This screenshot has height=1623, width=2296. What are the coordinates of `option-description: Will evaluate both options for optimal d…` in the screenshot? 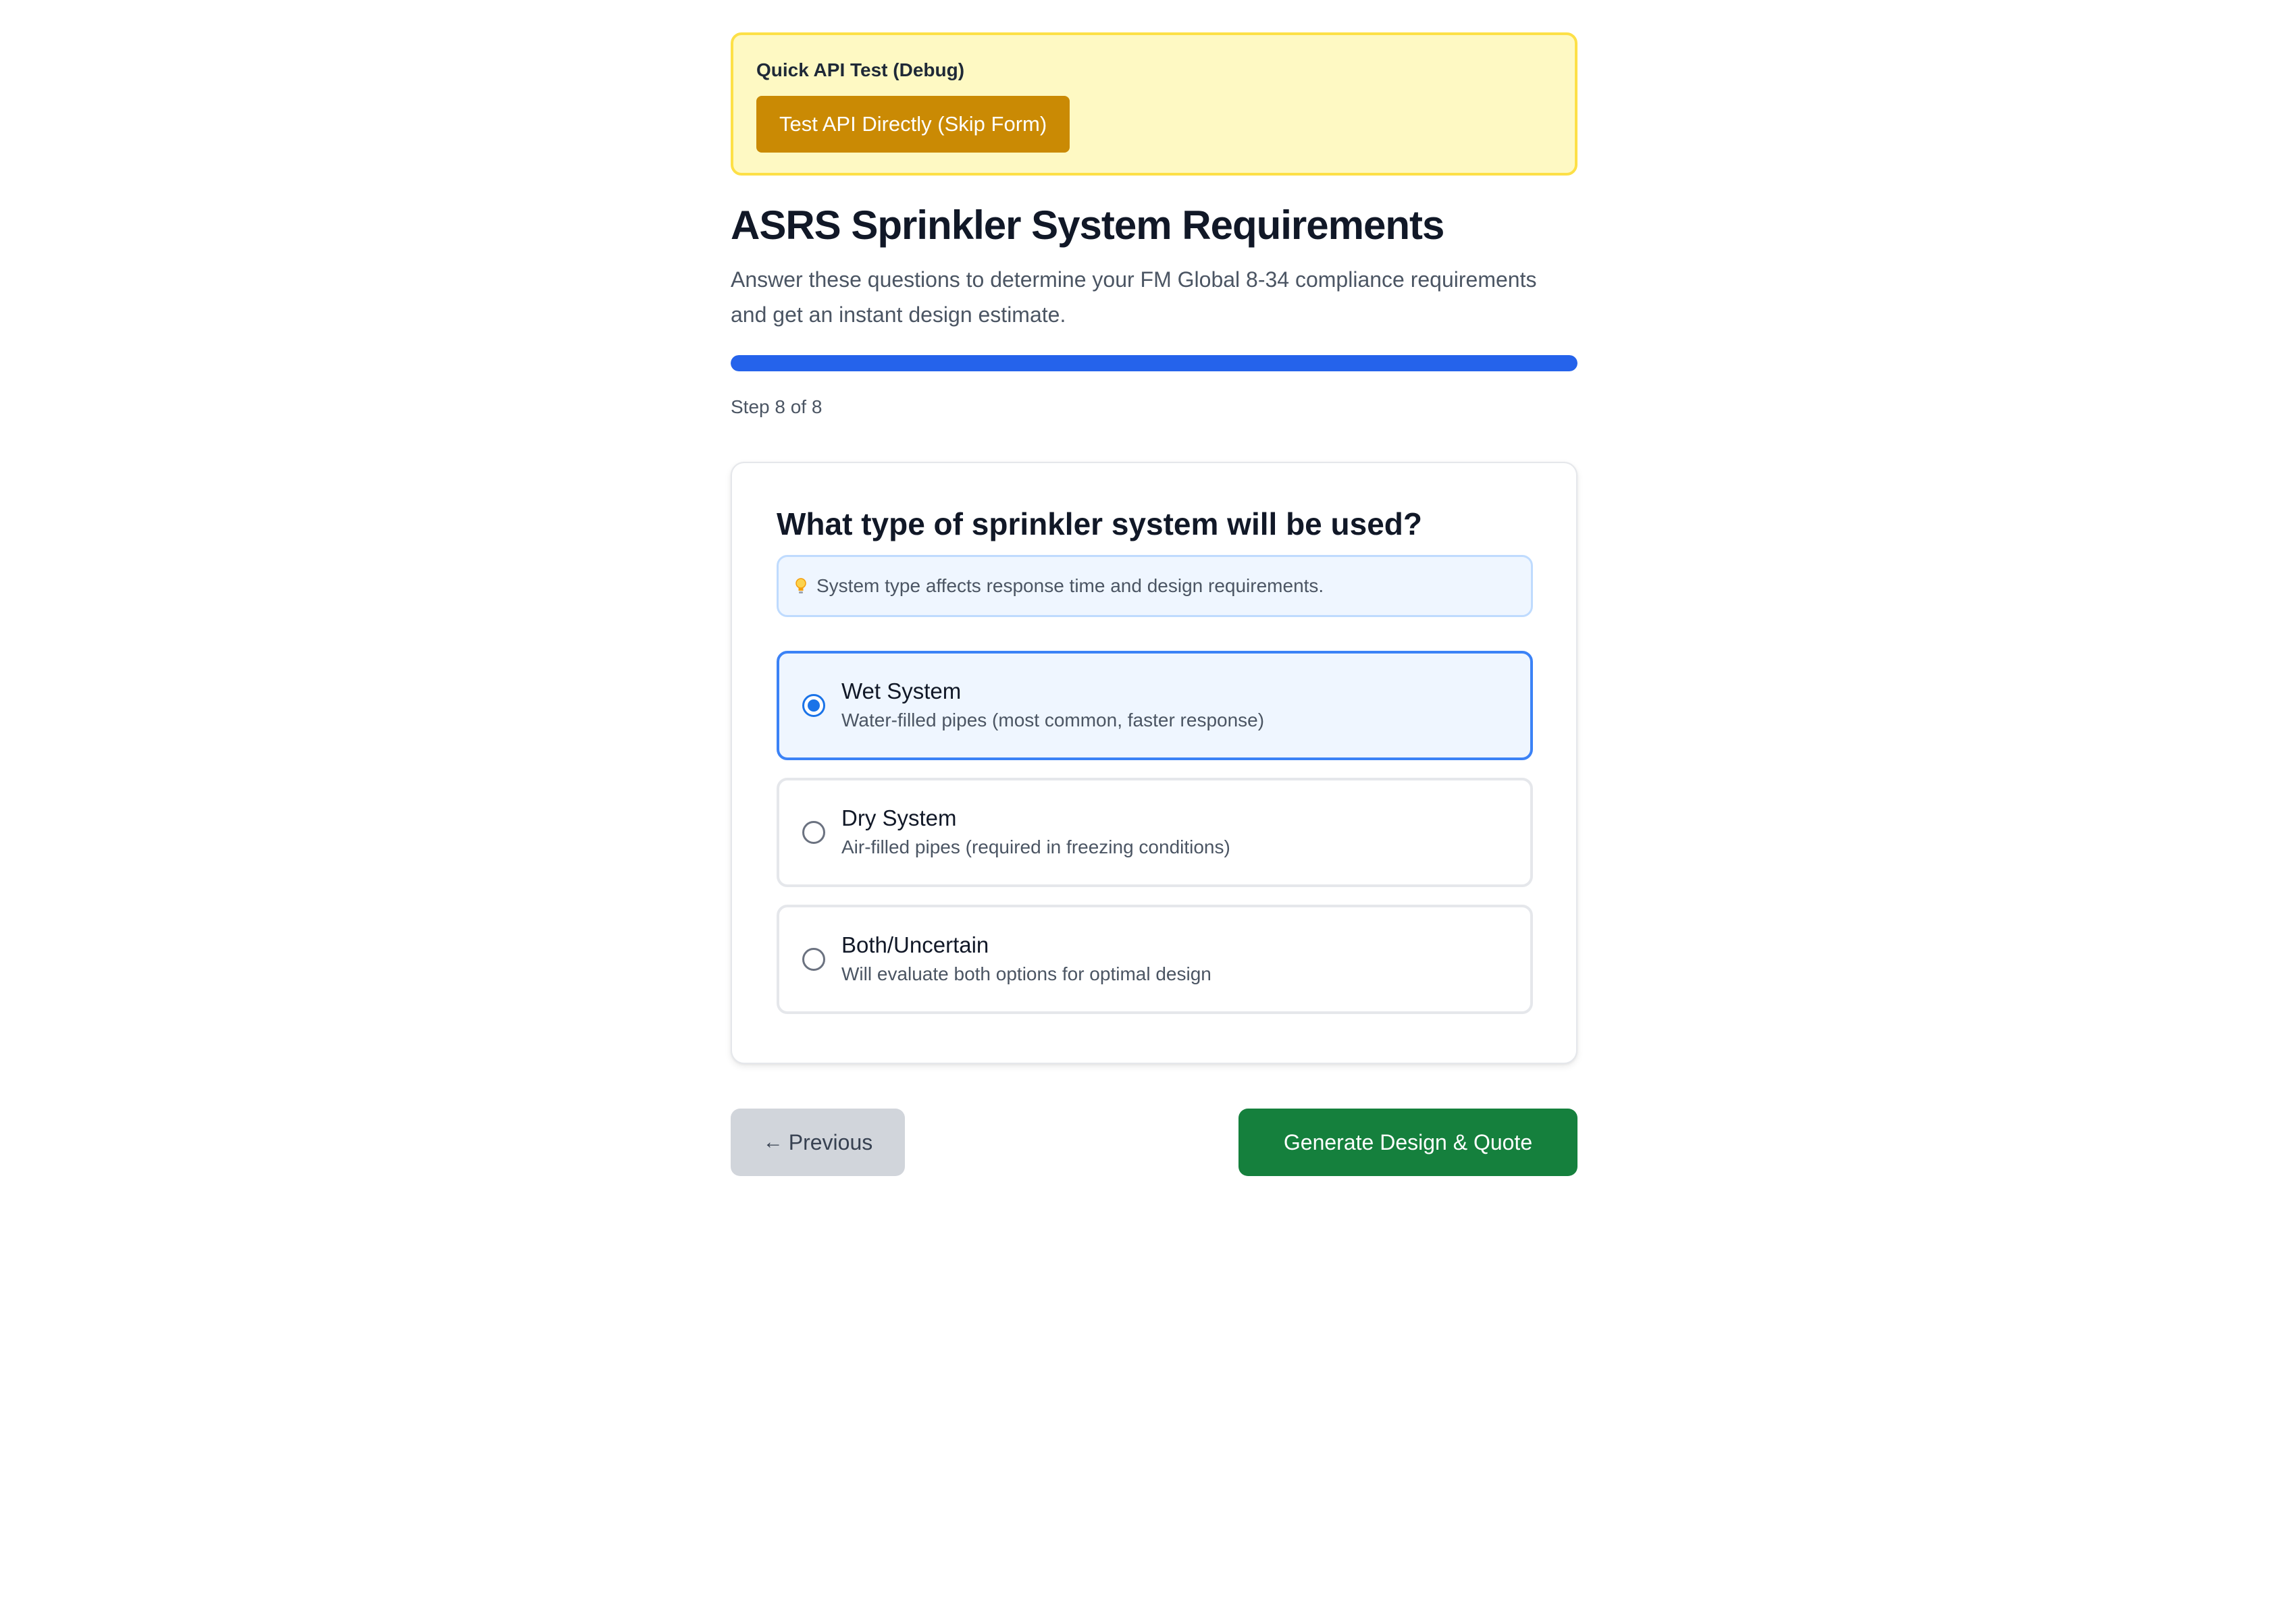 It's located at (1026, 973).